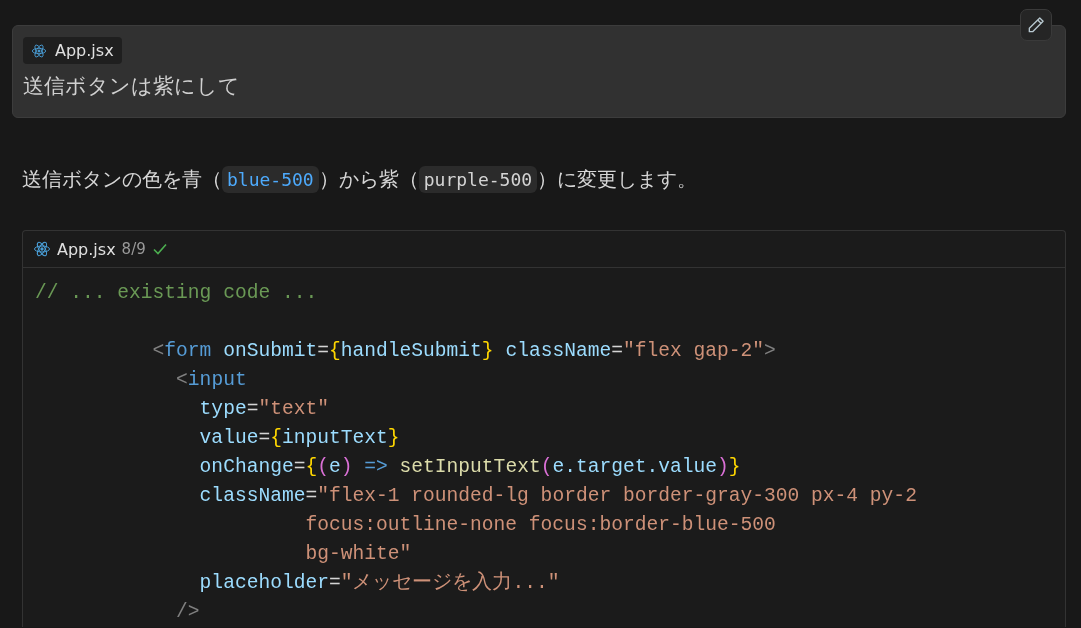  I want to click on code-line: <form onSubmit={handleSubmit} className="flex gap-2">, so click(463, 351).